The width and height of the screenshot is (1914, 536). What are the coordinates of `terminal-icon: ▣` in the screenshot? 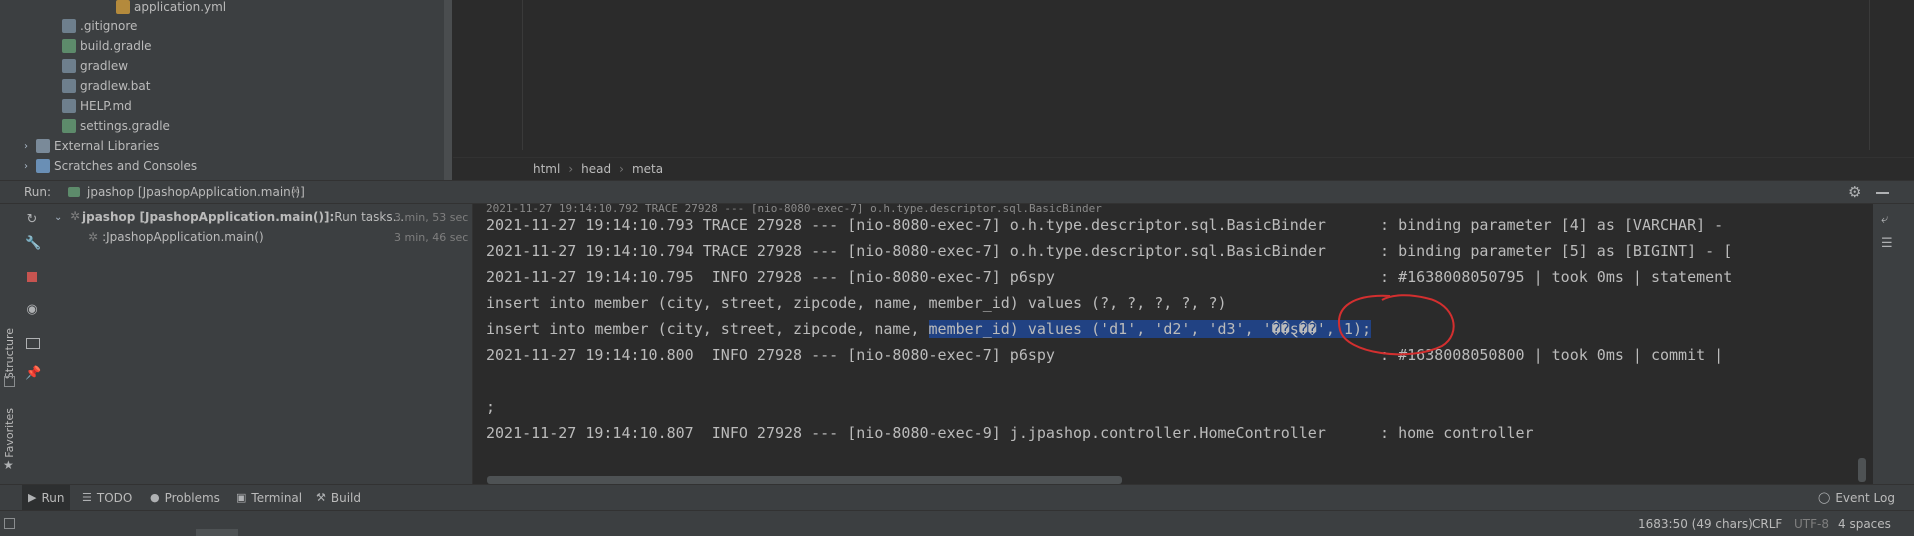 It's located at (241, 497).